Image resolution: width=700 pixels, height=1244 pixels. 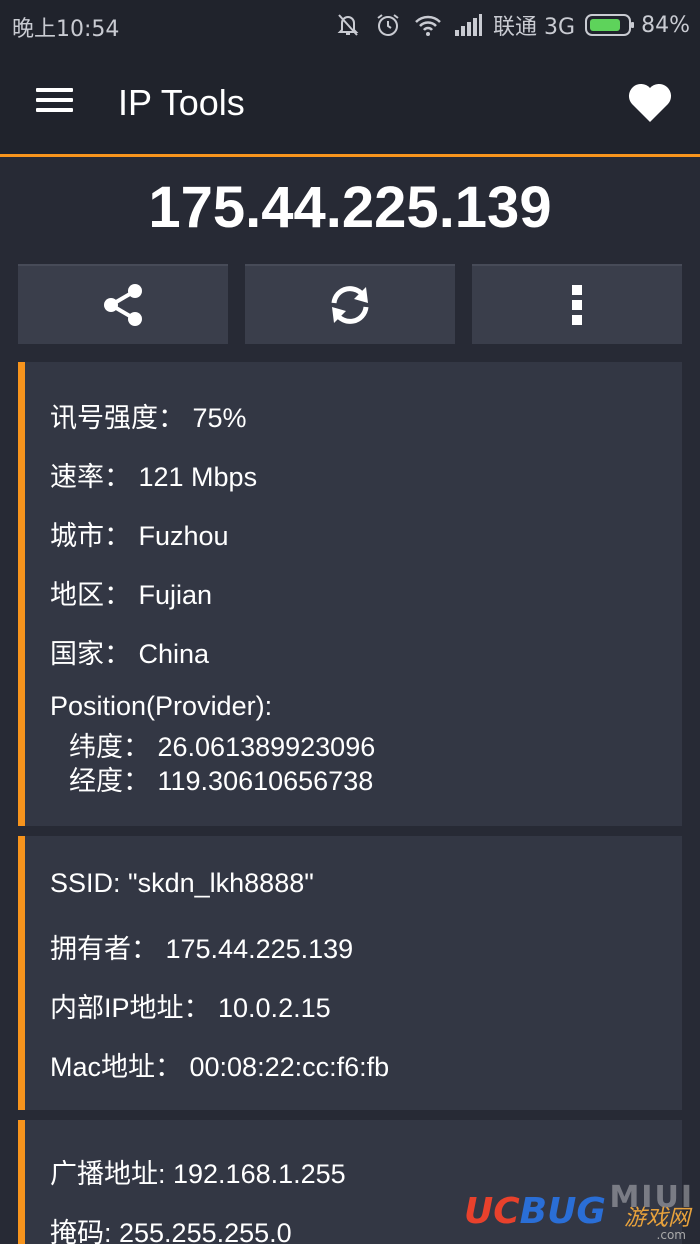 I want to click on country: 国家： China, so click(x=130, y=654).